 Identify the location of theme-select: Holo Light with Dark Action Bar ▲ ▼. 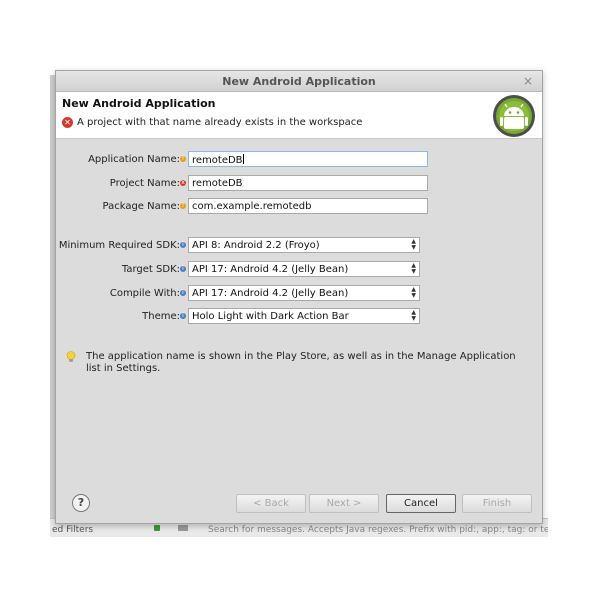
(304, 316).